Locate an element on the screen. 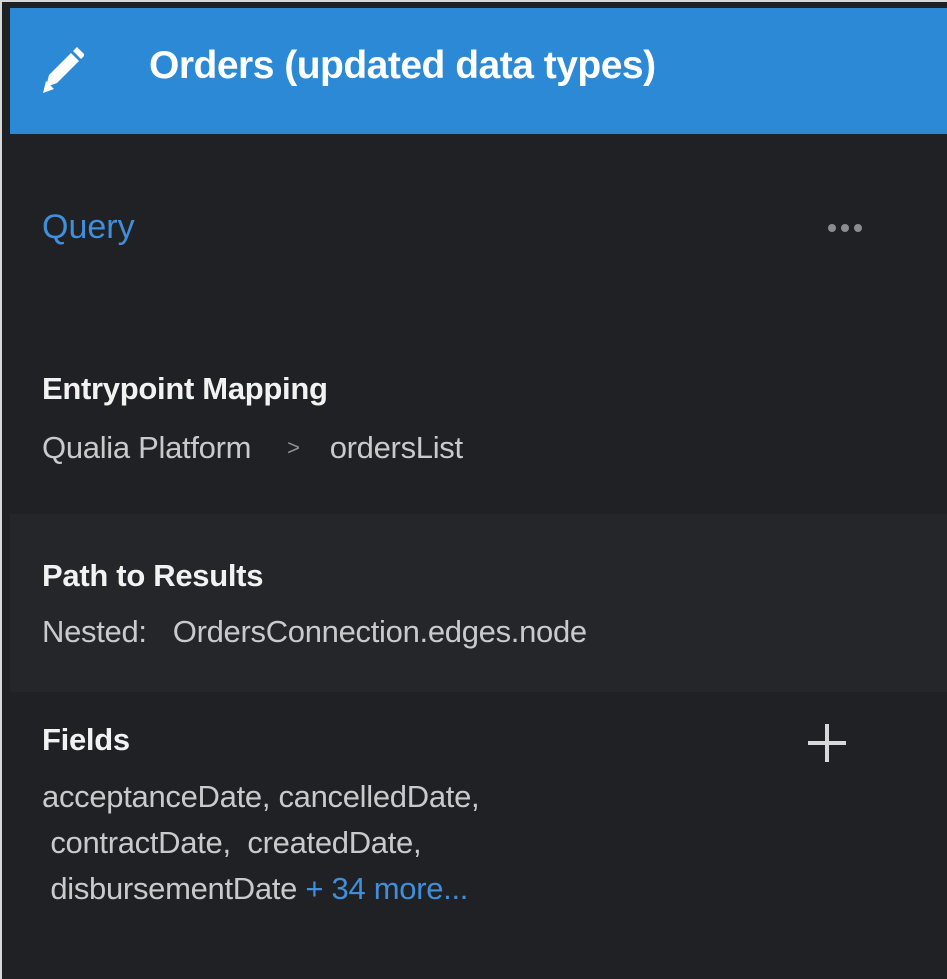 The image size is (947, 979). entrypoint-platform: Qualia Platform is located at coordinates (147, 447).